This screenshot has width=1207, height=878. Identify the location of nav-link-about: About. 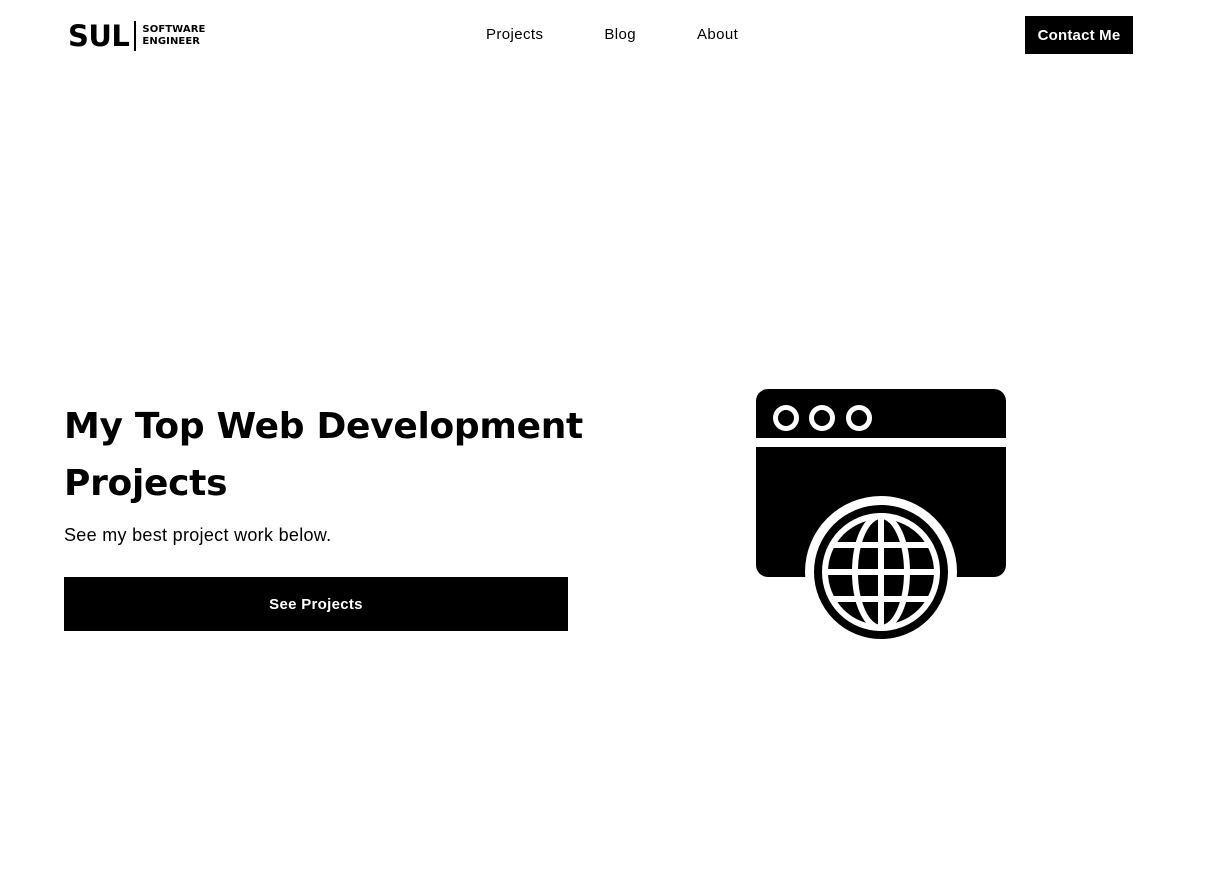
(717, 35).